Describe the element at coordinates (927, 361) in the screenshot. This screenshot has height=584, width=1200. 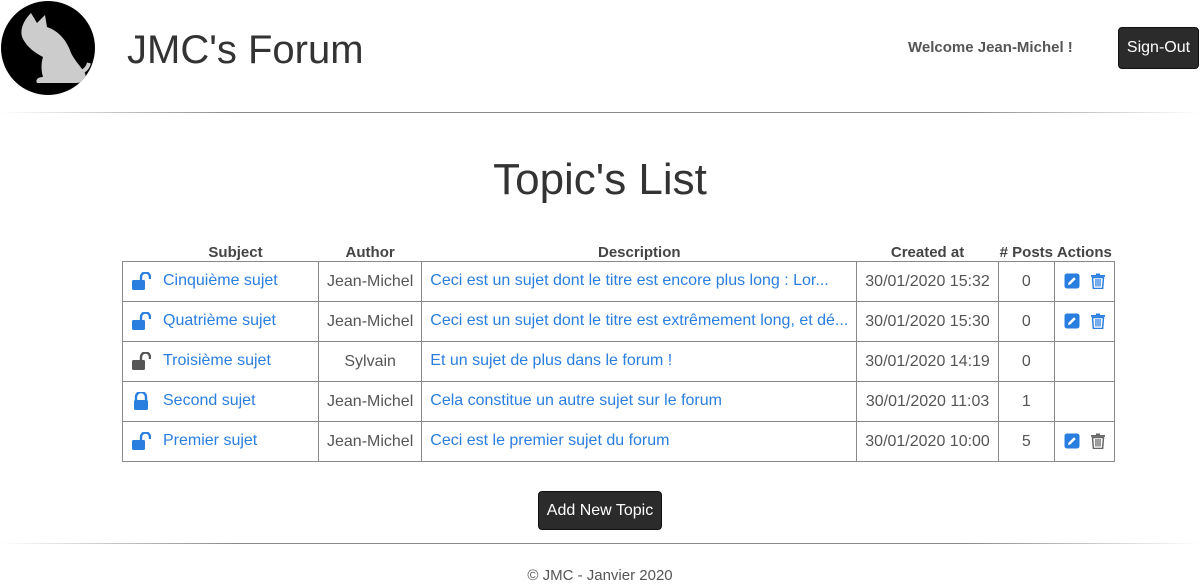
I see `cell-created-at: 30/01/2020 14:19` at that location.